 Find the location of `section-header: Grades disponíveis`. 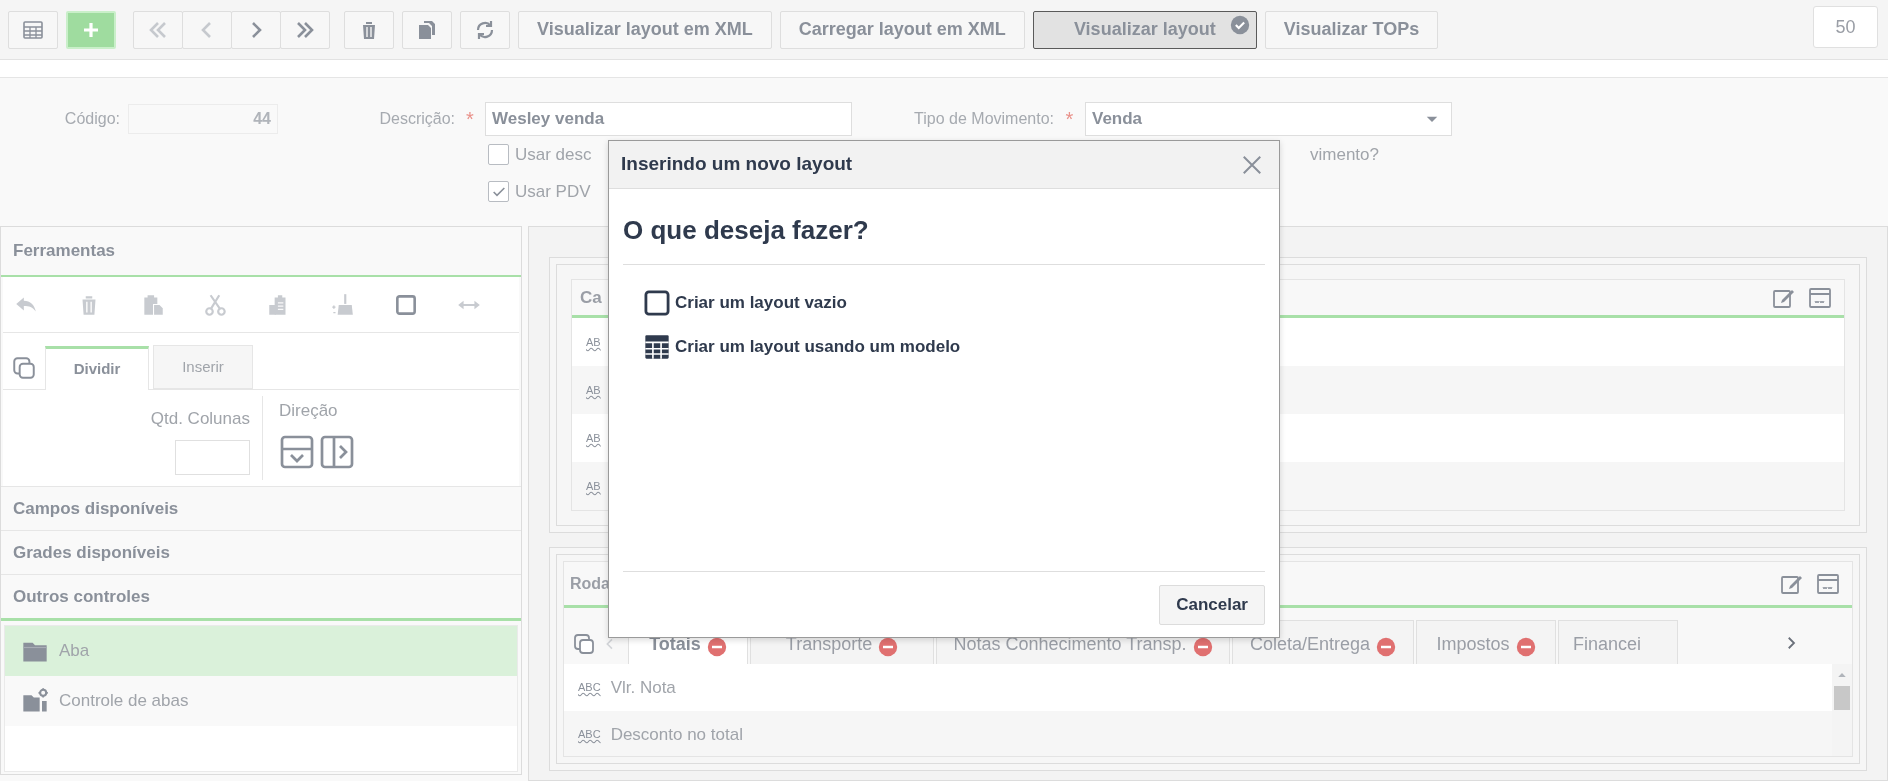

section-header: Grades disponíveis is located at coordinates (261, 552).